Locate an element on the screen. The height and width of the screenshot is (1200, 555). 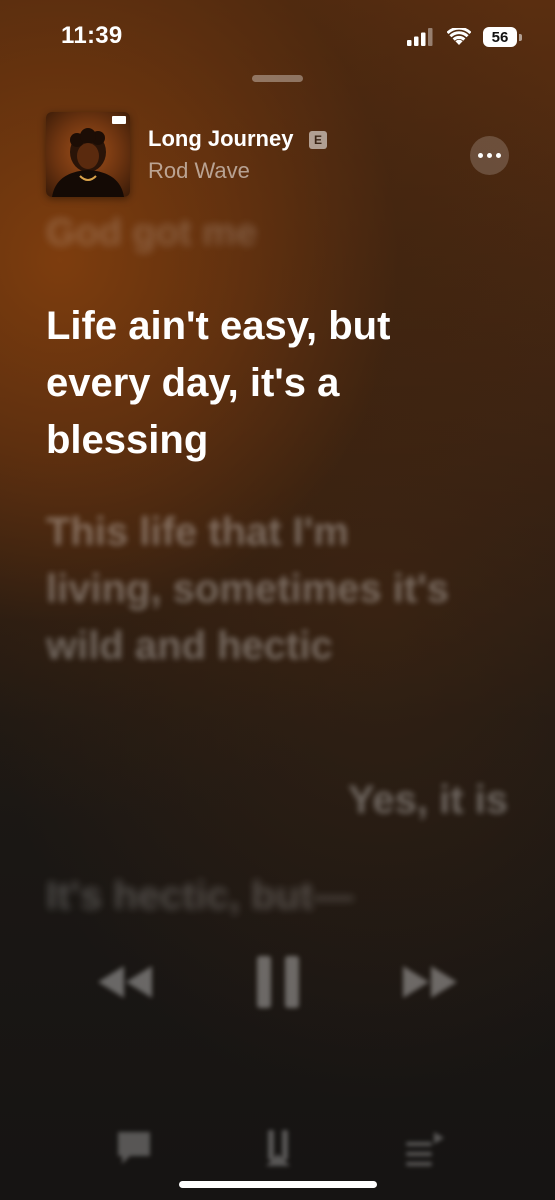
bottom-toolbar is located at coordinates (277, 1153).